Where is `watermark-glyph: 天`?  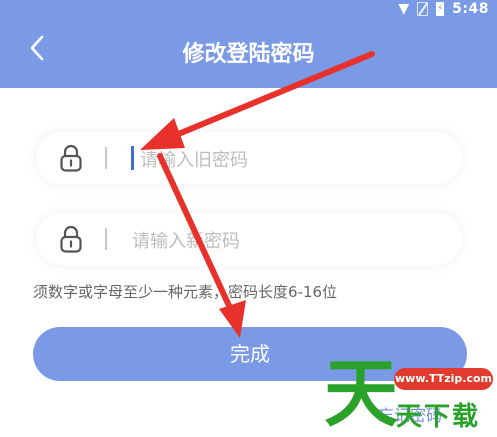 watermark-glyph: 天 is located at coordinates (361, 394).